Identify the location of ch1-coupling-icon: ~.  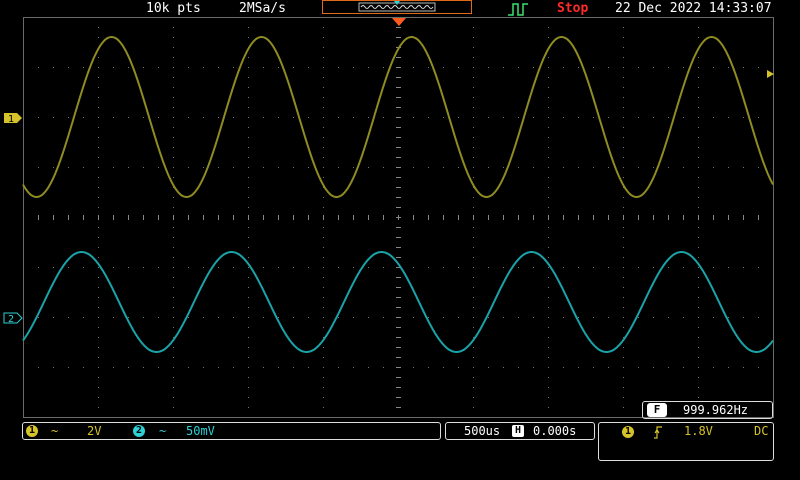
(55, 431).